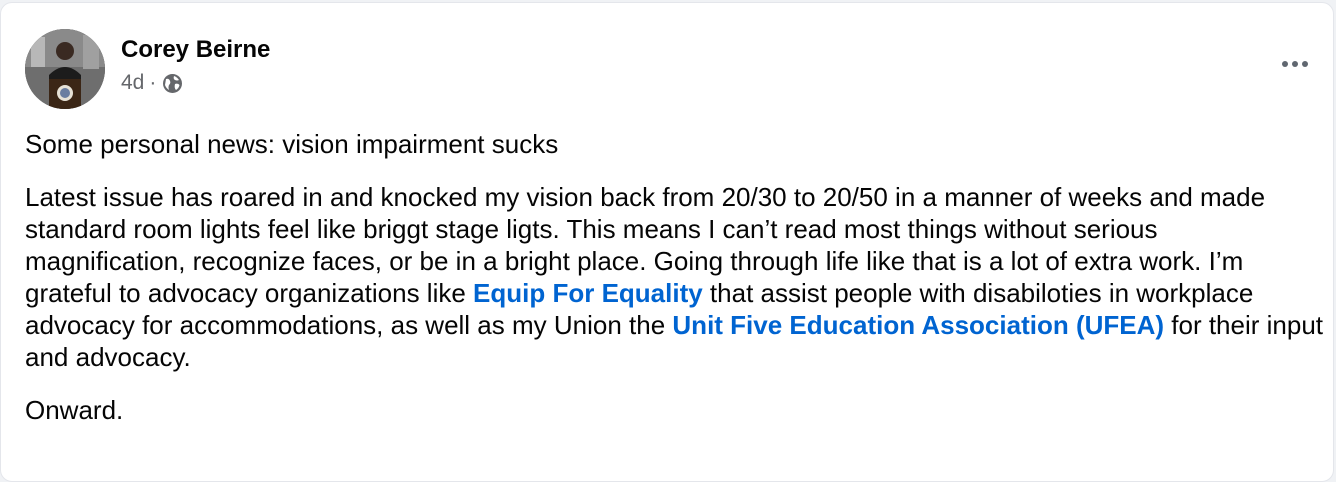 Image resolution: width=1336 pixels, height=482 pixels. I want to click on link-ufea: Unit Five Education Association (UFEA), so click(918, 325).